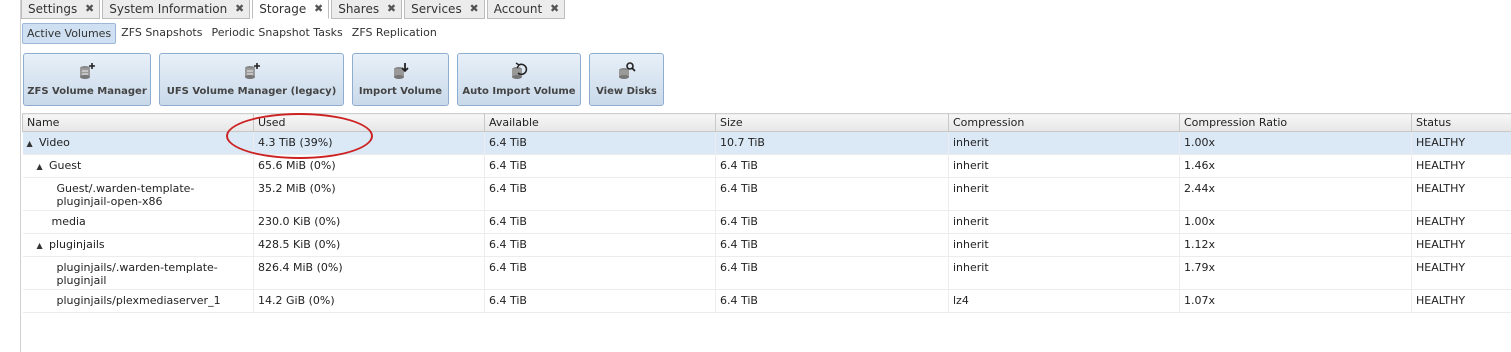  I want to click on import-volume-button: Import Volume, so click(400, 79).